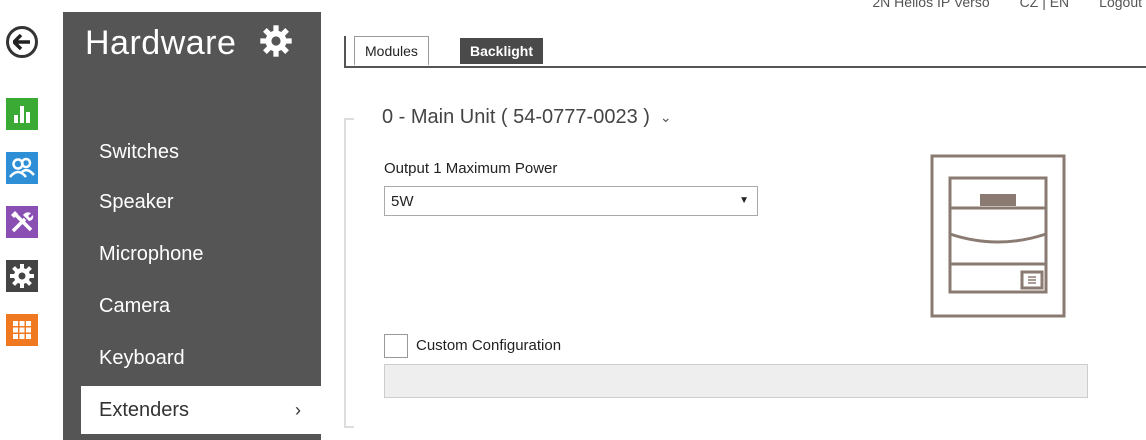 This screenshot has width=1146, height=440. What do you see at coordinates (516, 117) in the screenshot?
I see `unit-title: 0 - Main Unit ( 54-0777-0023 )` at bounding box center [516, 117].